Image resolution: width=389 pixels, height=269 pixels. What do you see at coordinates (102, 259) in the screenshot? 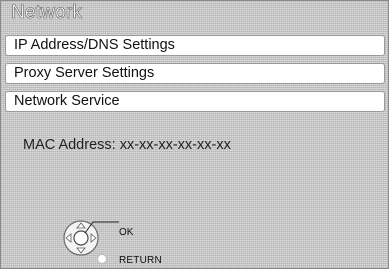
I see `return-icon` at bounding box center [102, 259].